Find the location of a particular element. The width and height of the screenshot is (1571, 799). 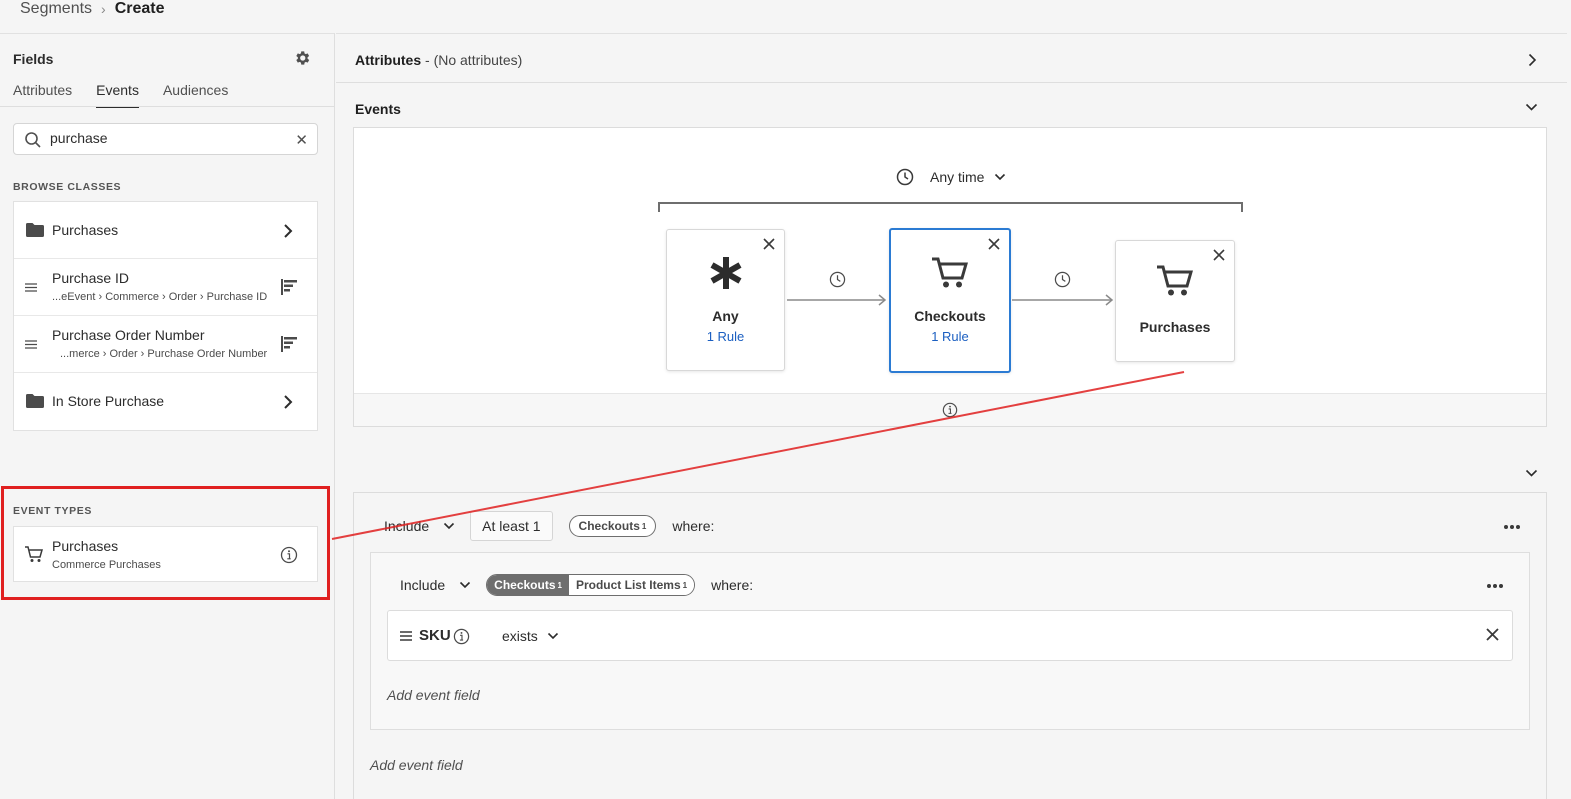

field-path: ...merce › Order › Purchase Order Number is located at coordinates (164, 354).